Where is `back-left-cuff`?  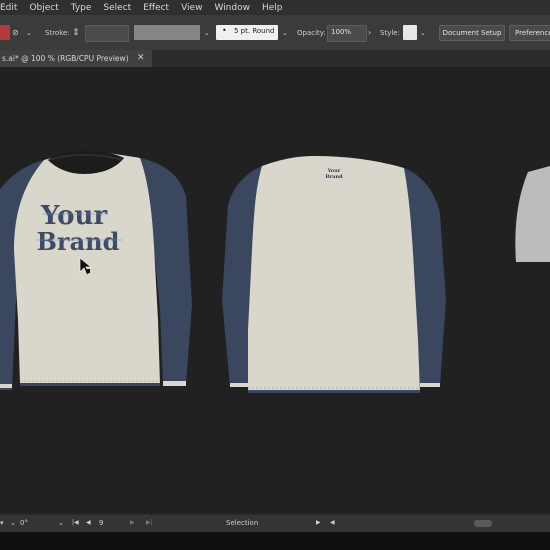 back-left-cuff is located at coordinates (239, 385).